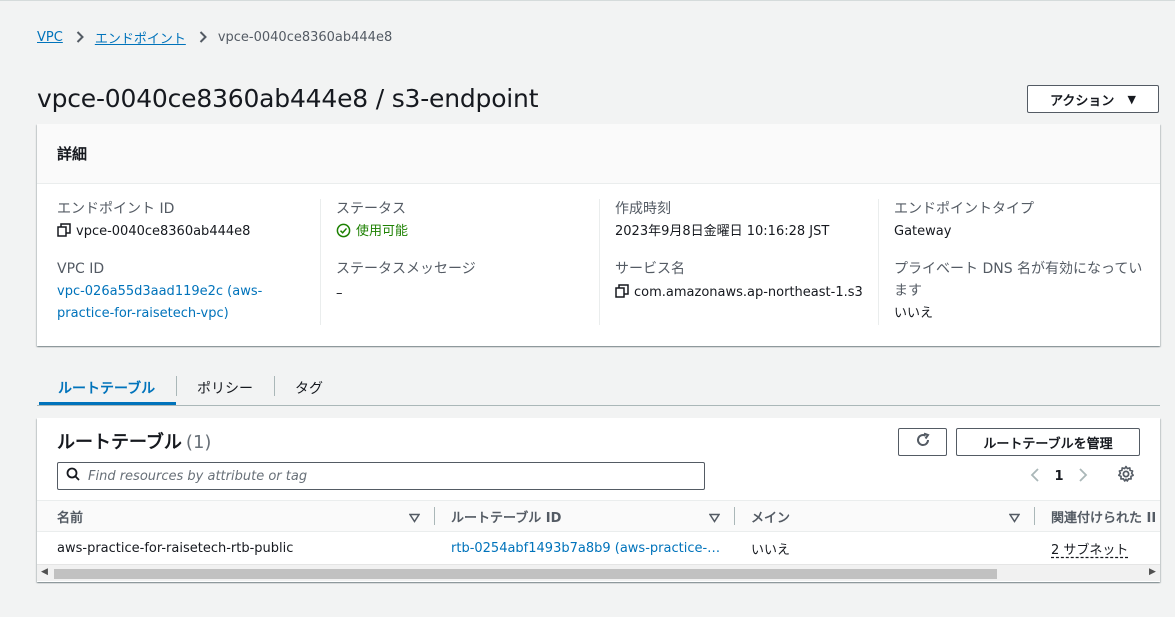 Image resolution: width=1175 pixels, height=617 pixels. Describe the element at coordinates (914, 313) in the screenshot. I see `private-dns-value: いいえ` at that location.